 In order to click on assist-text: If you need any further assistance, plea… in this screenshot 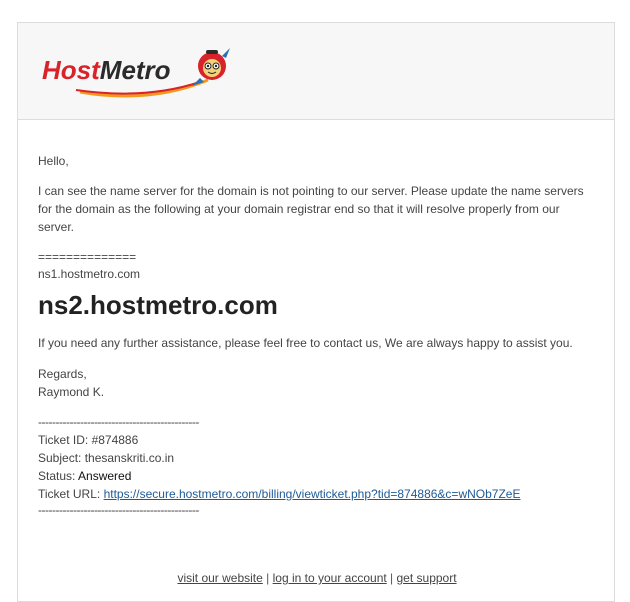, I will do `click(305, 343)`.